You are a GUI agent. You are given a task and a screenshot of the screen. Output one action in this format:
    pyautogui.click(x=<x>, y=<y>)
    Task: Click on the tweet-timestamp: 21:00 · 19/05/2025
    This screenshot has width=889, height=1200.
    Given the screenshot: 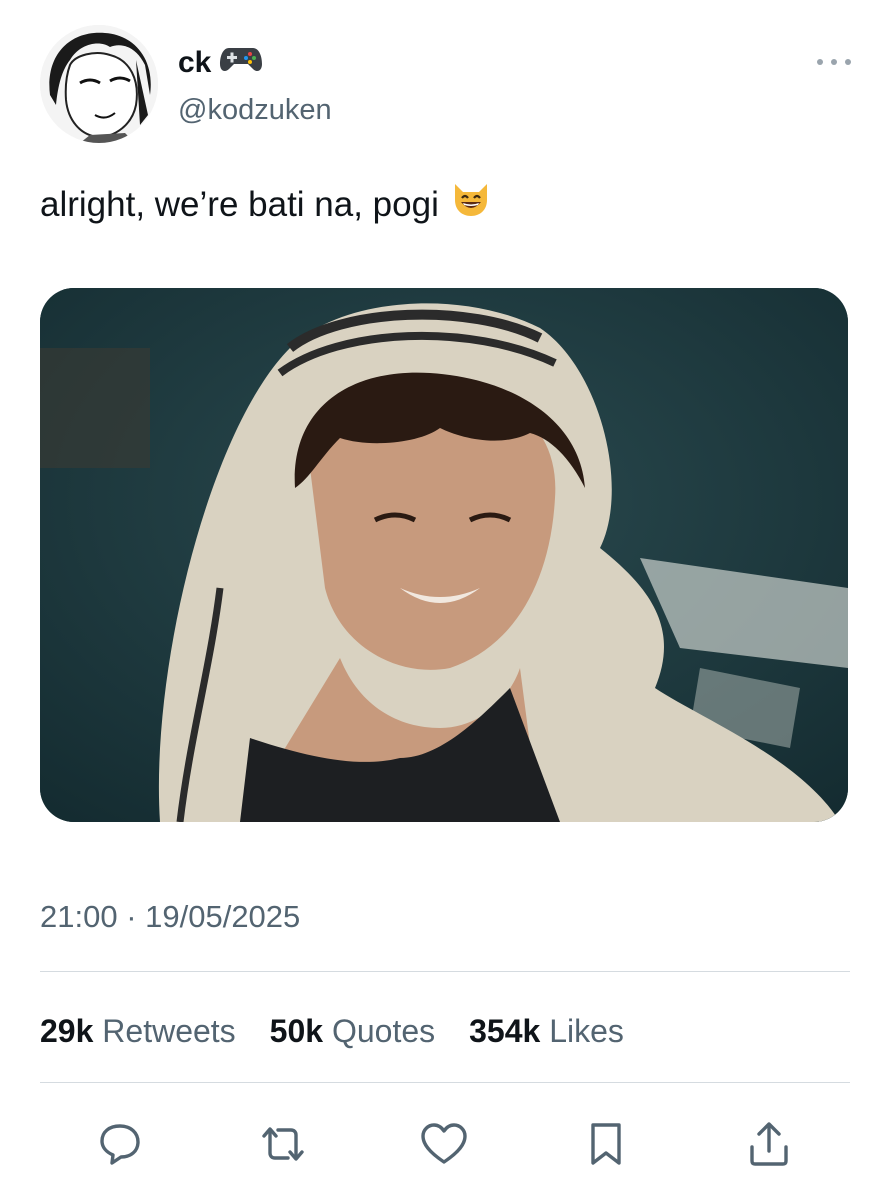 What is the action you would take?
    pyautogui.click(x=170, y=917)
    